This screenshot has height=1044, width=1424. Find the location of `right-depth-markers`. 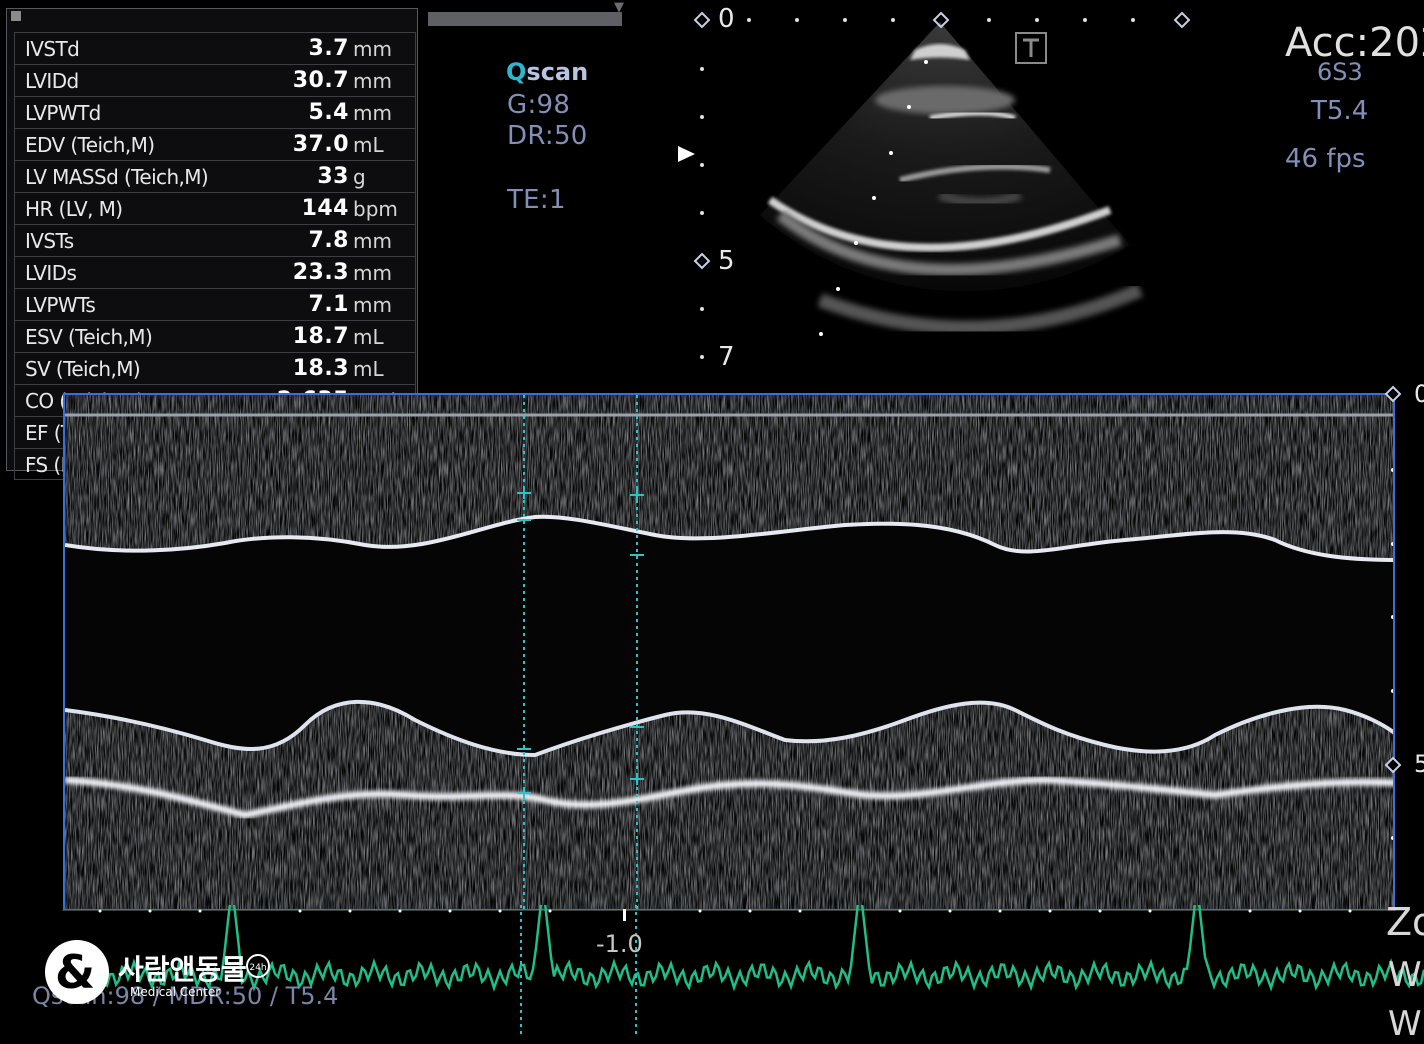

right-depth-markers is located at coordinates (1393, 579).